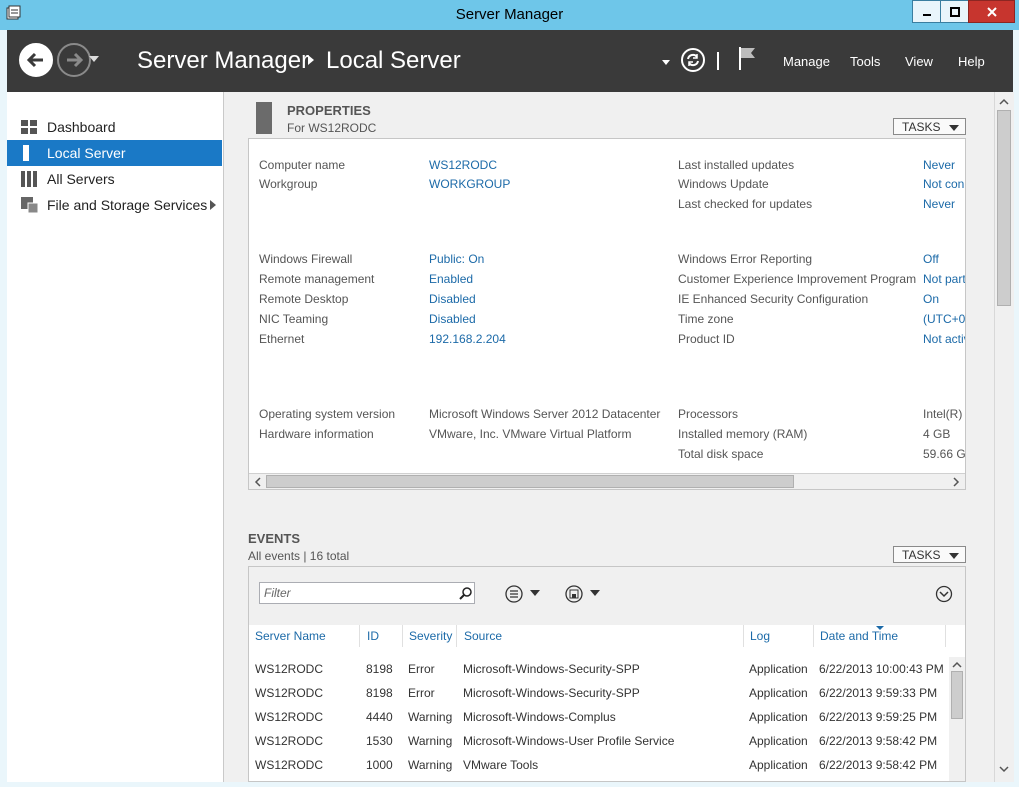 Image resolution: width=1019 pixels, height=787 pixels. What do you see at coordinates (865, 61) in the screenshot?
I see `menu-tools: Tools` at bounding box center [865, 61].